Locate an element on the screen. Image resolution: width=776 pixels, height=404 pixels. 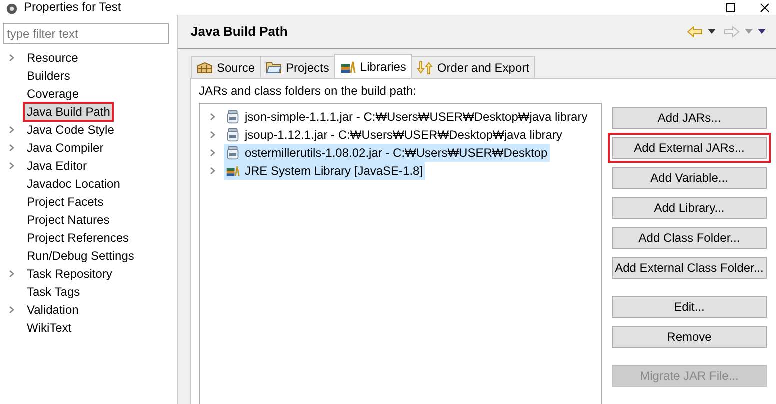
build-path-entry: jsoup-1.12.1.jar - C:₩Users₩USER₩Desktop₩java library is located at coordinates (394, 135).